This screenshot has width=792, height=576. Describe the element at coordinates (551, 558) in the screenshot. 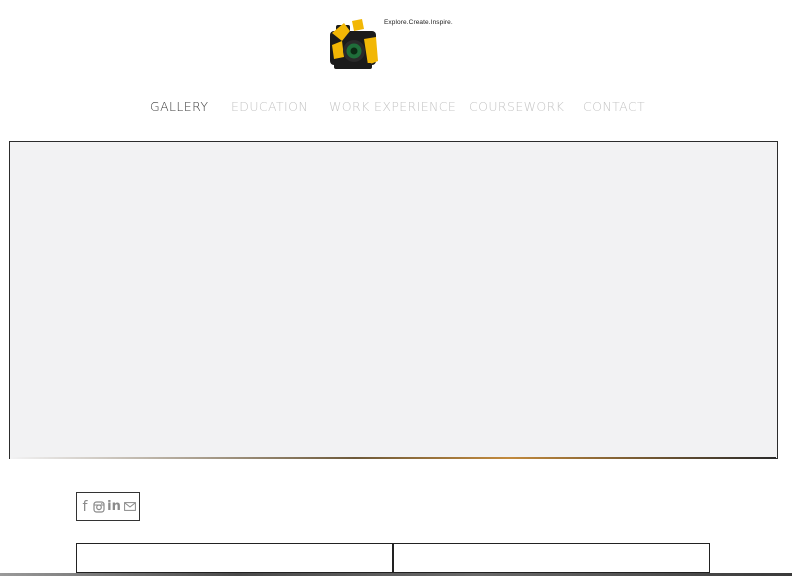

I see `content-box-right` at that location.